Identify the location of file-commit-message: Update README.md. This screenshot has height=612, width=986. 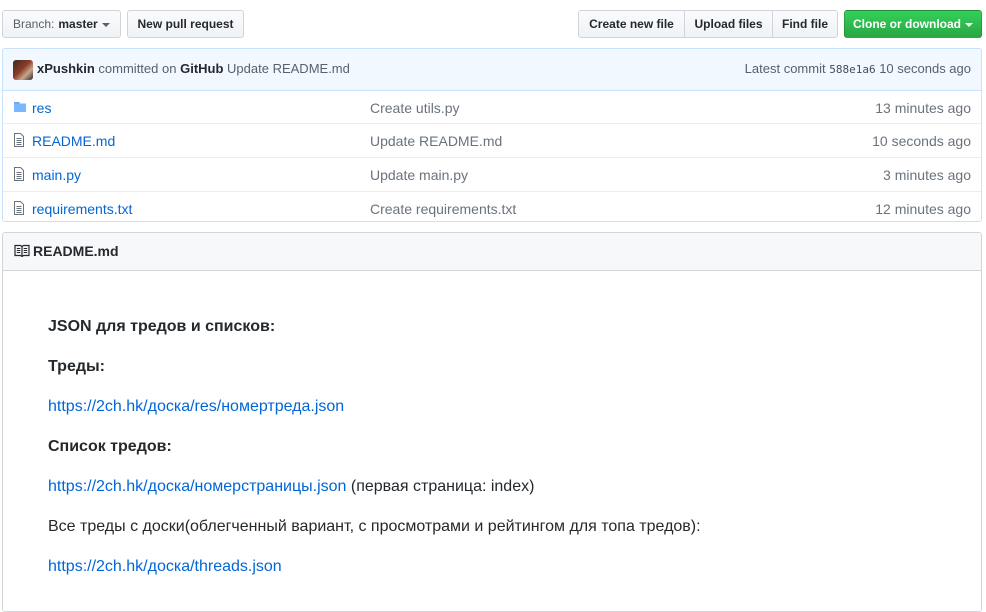
(436, 141).